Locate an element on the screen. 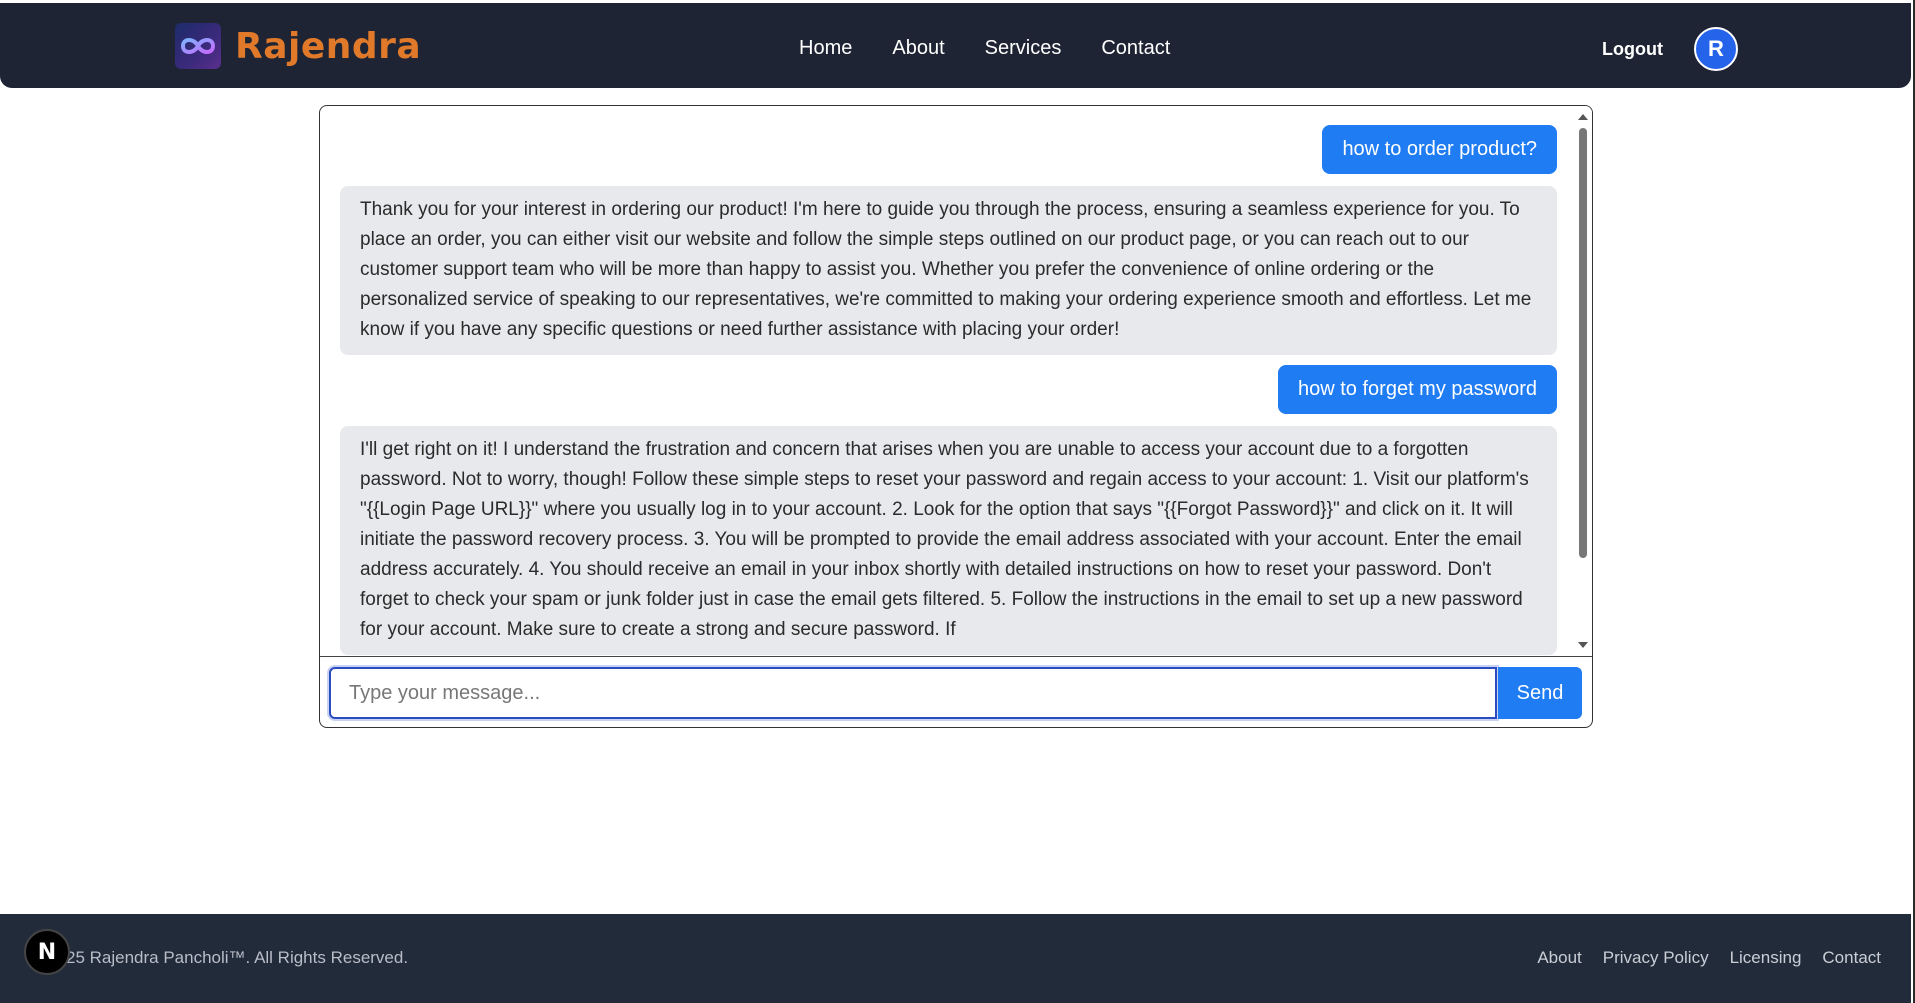 This screenshot has width=1915, height=1003. user-message: how to order product? is located at coordinates (1439, 149).